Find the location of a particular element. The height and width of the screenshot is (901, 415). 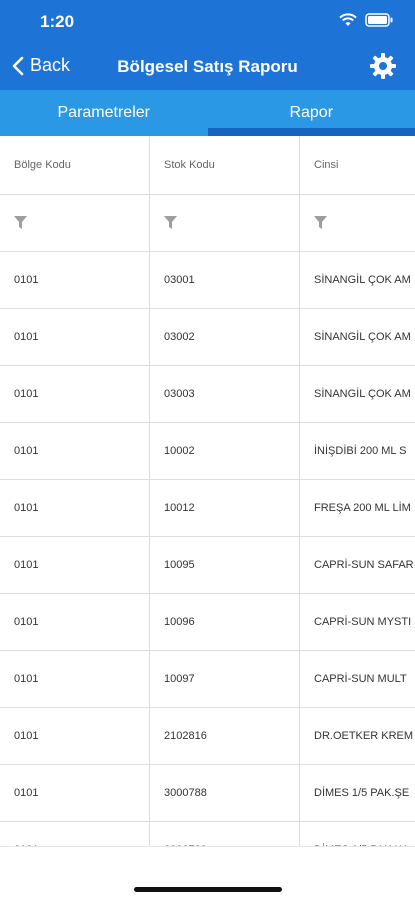

filter-cinsi is located at coordinates (357, 223).